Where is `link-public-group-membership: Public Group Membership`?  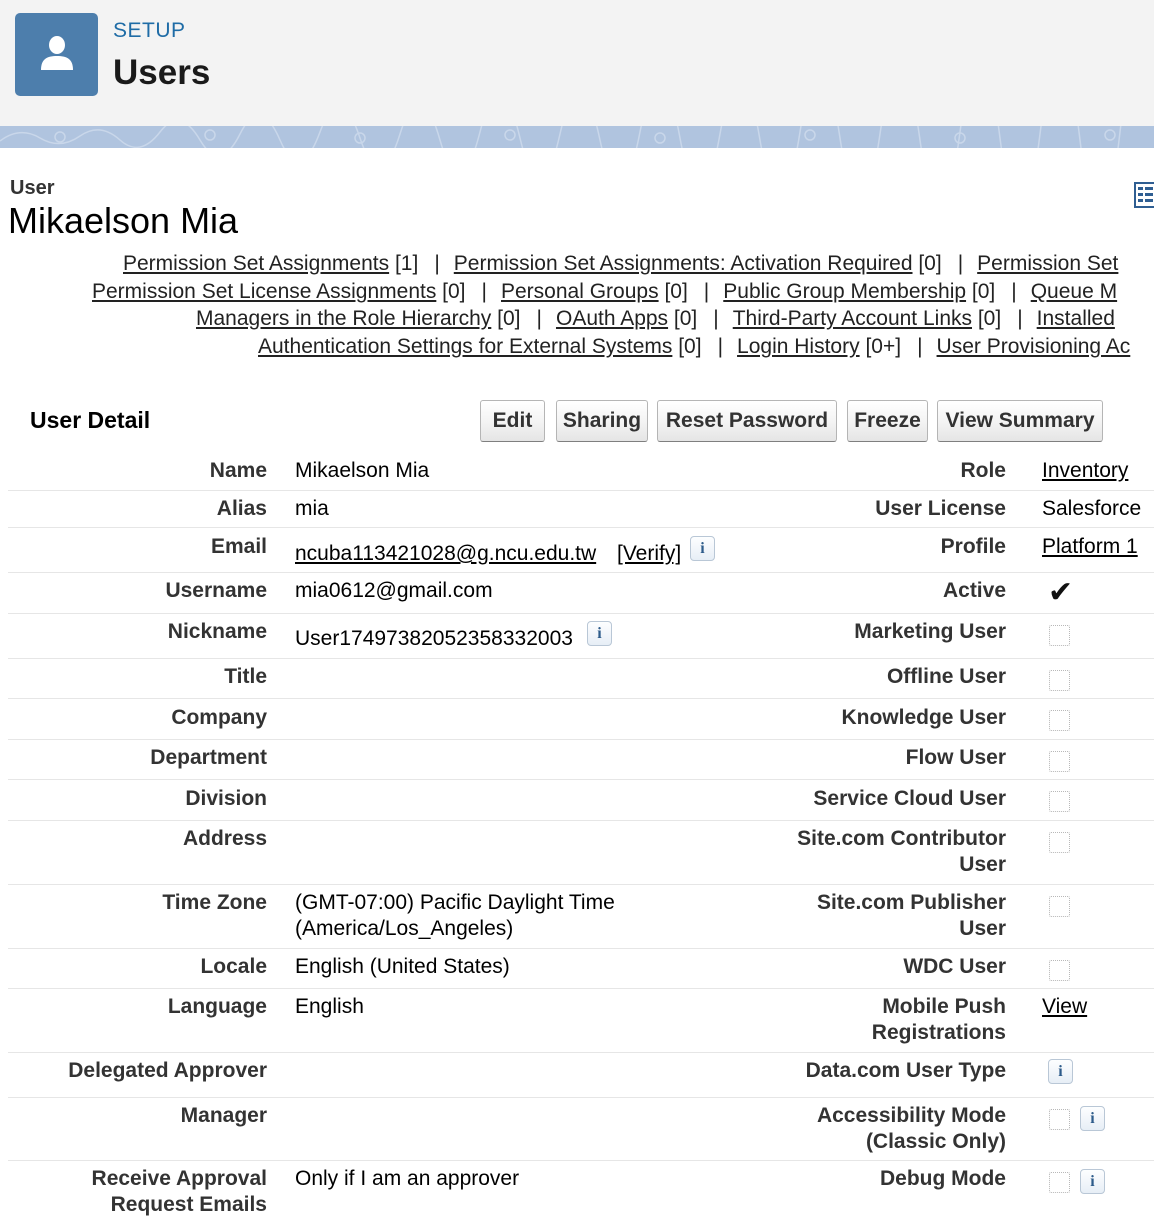 link-public-group-membership: Public Group Membership is located at coordinates (844, 291).